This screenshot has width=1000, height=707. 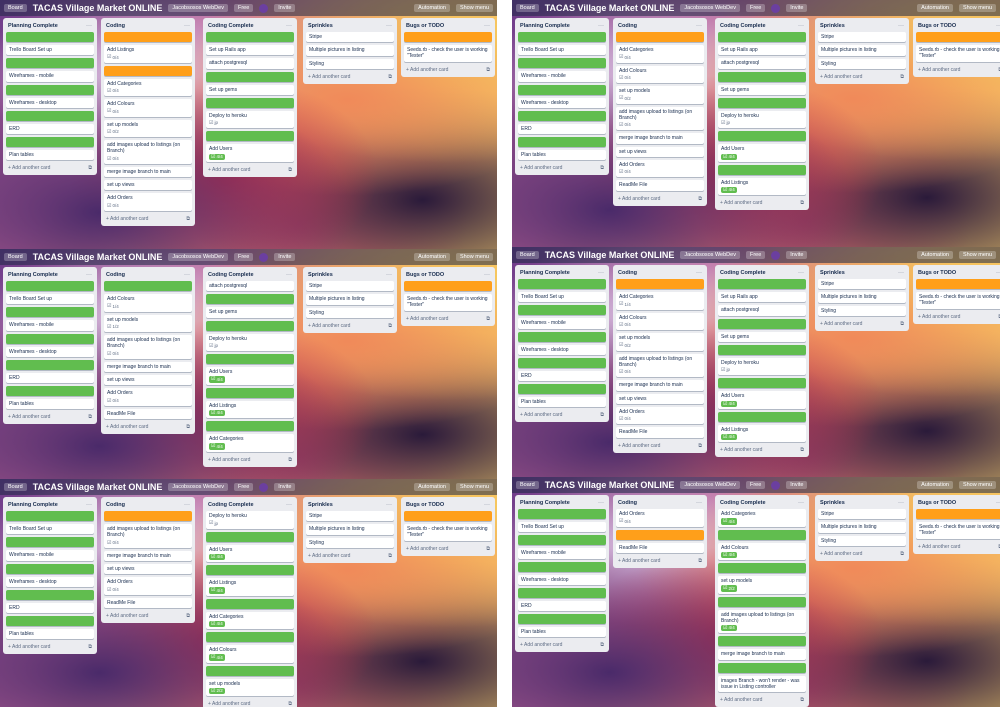 What do you see at coordinates (762, 400) in the screenshot?
I see `task-card: Add Users ☑ 4/4` at bounding box center [762, 400].